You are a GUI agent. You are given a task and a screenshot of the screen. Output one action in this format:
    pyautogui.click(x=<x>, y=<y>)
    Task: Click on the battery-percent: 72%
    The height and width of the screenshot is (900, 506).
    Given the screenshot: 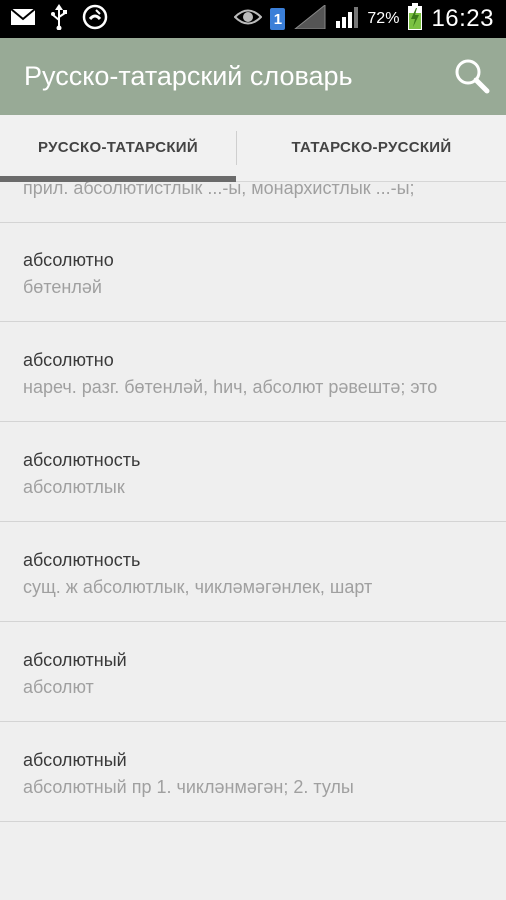 What is the action you would take?
    pyautogui.click(x=383, y=18)
    